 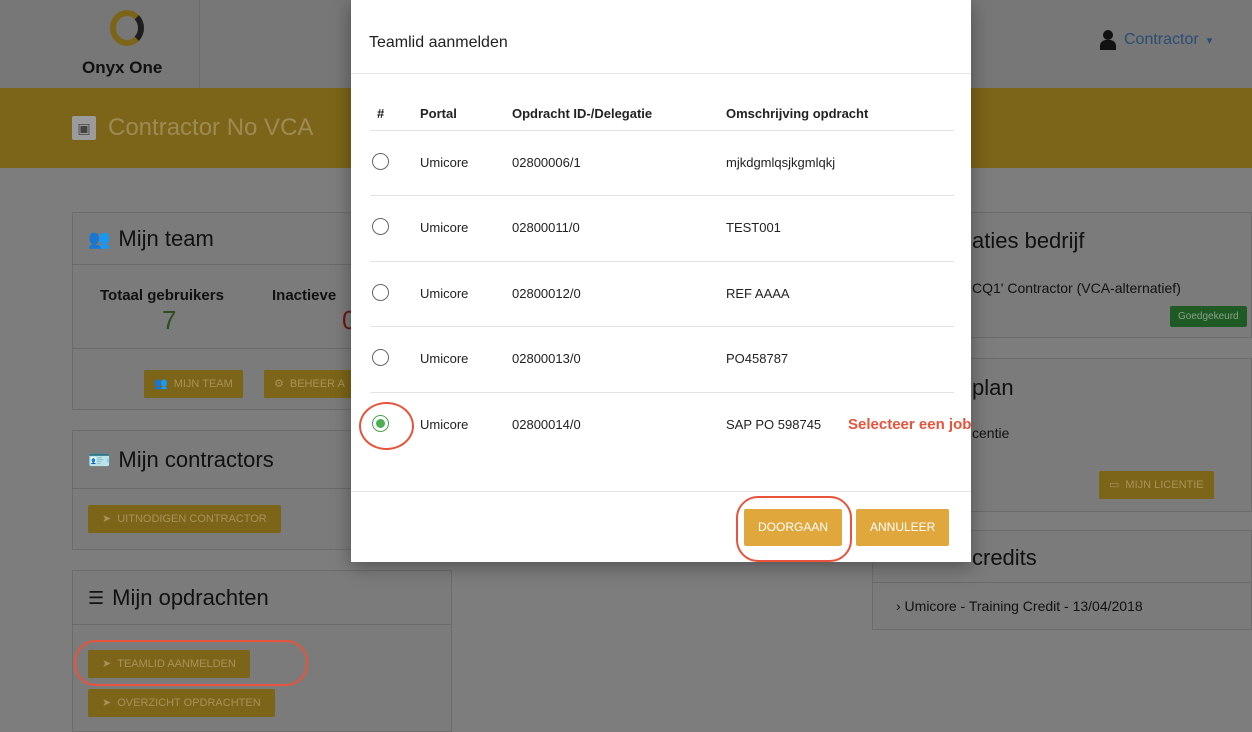 What do you see at coordinates (910, 424) in the screenshot?
I see `annotation-select-job: Selecteer een job` at bounding box center [910, 424].